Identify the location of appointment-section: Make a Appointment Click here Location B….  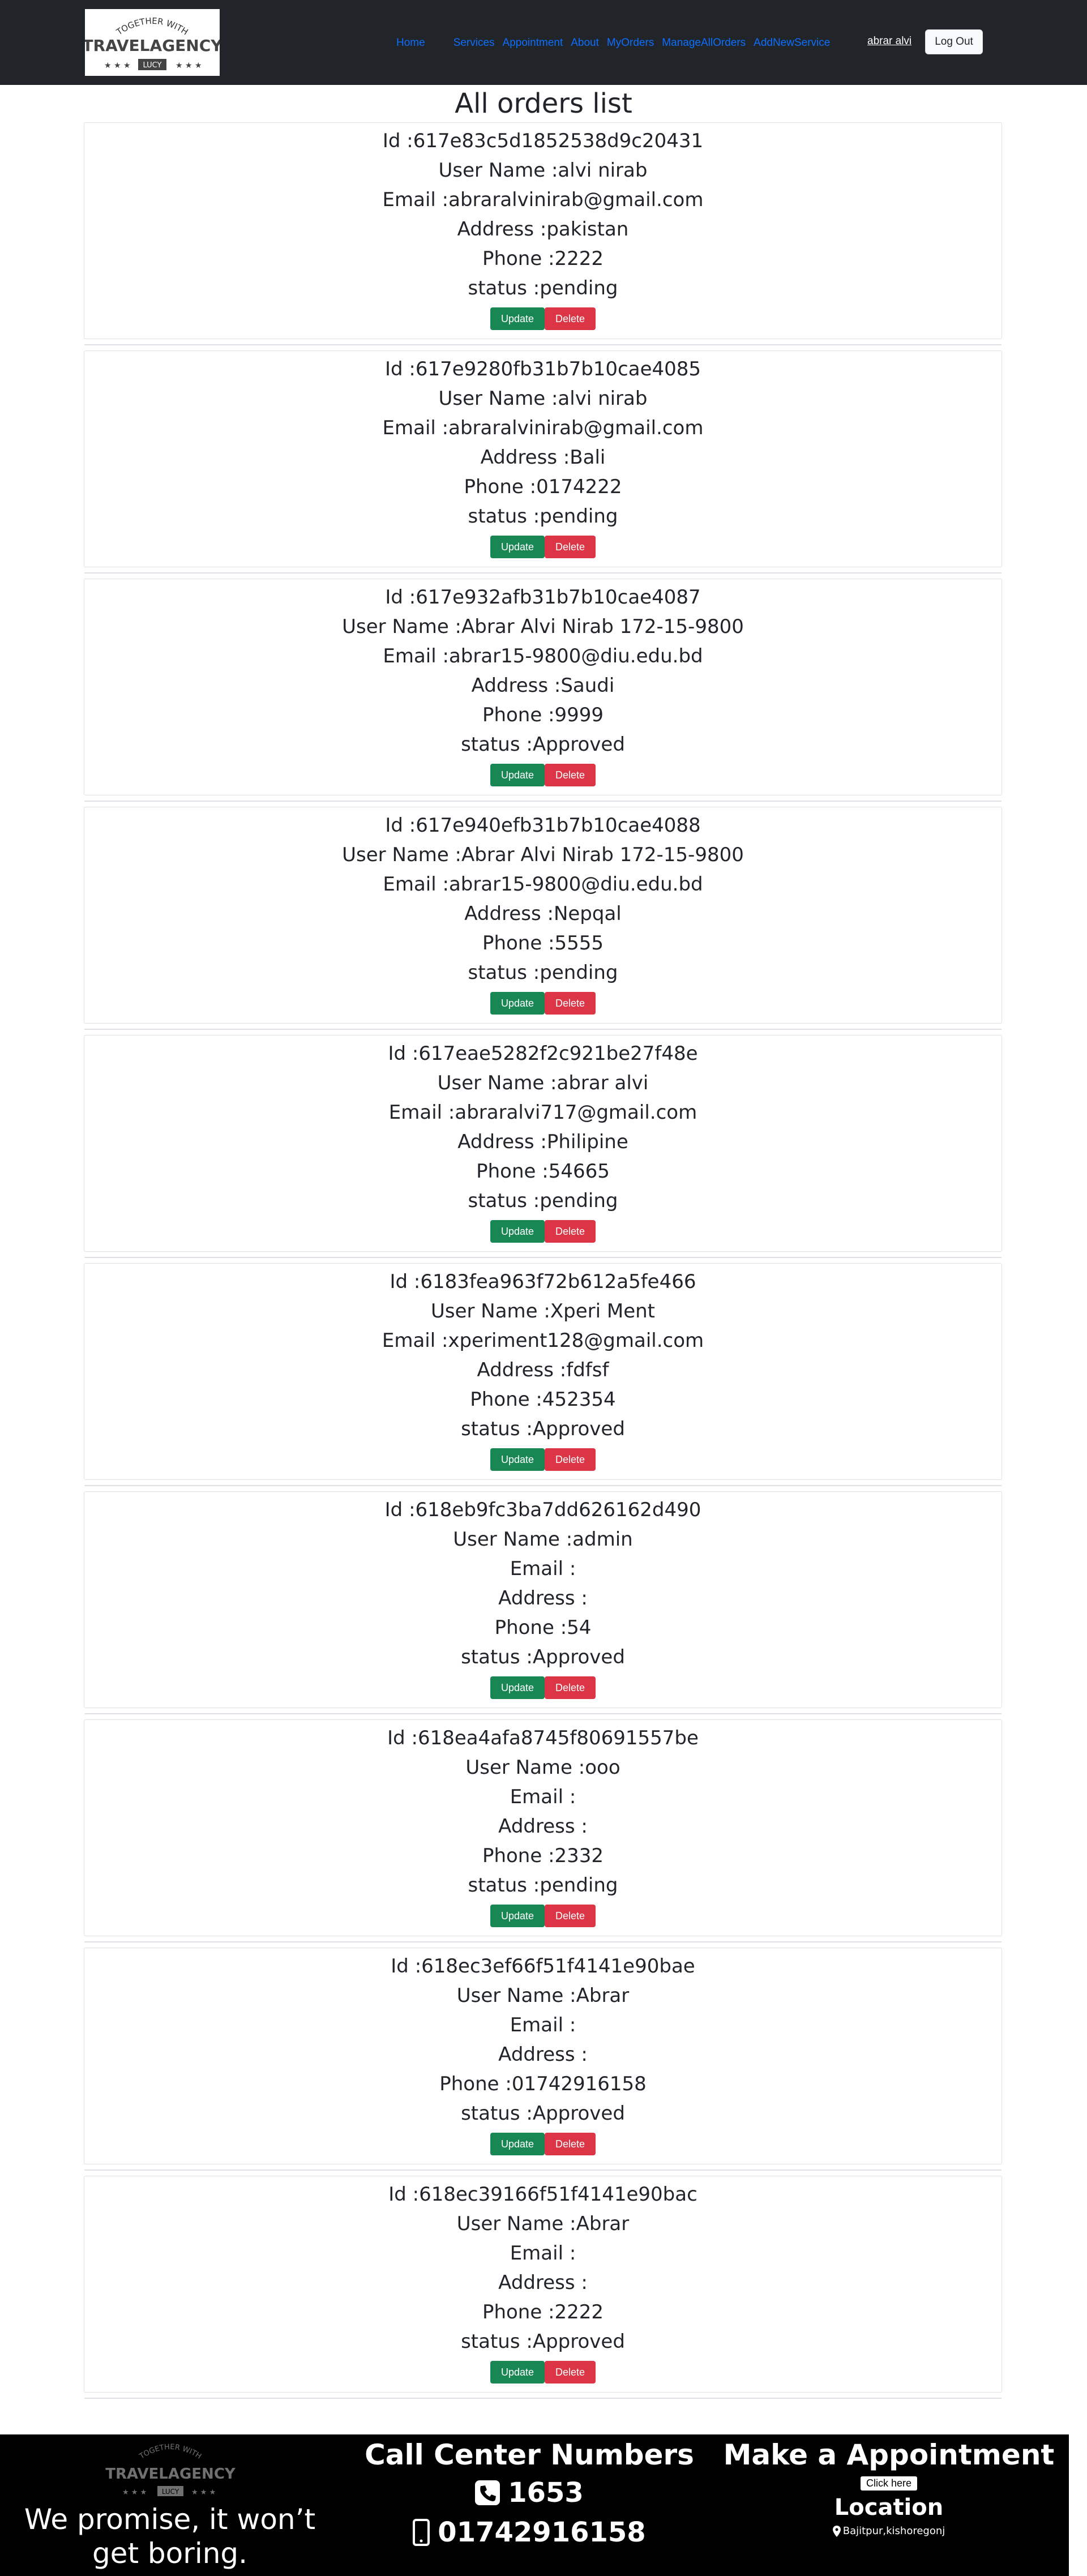
(888, 2488).